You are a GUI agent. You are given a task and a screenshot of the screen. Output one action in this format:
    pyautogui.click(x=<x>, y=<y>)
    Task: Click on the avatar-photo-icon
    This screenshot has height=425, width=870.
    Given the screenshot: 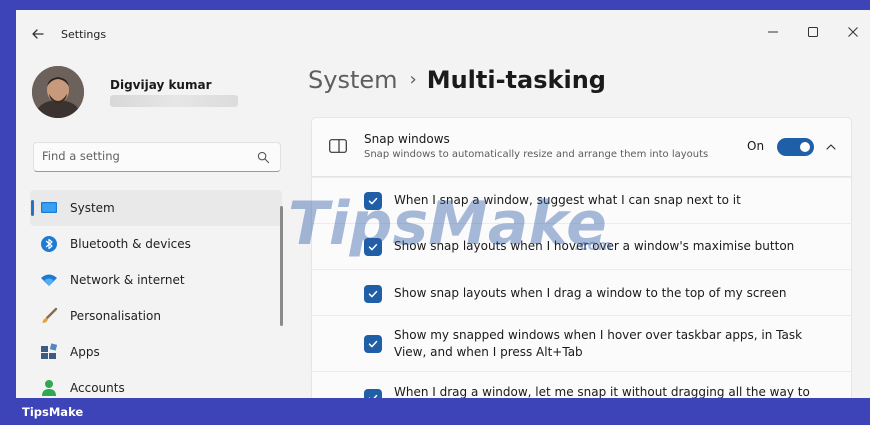 What is the action you would take?
    pyautogui.click(x=58, y=92)
    